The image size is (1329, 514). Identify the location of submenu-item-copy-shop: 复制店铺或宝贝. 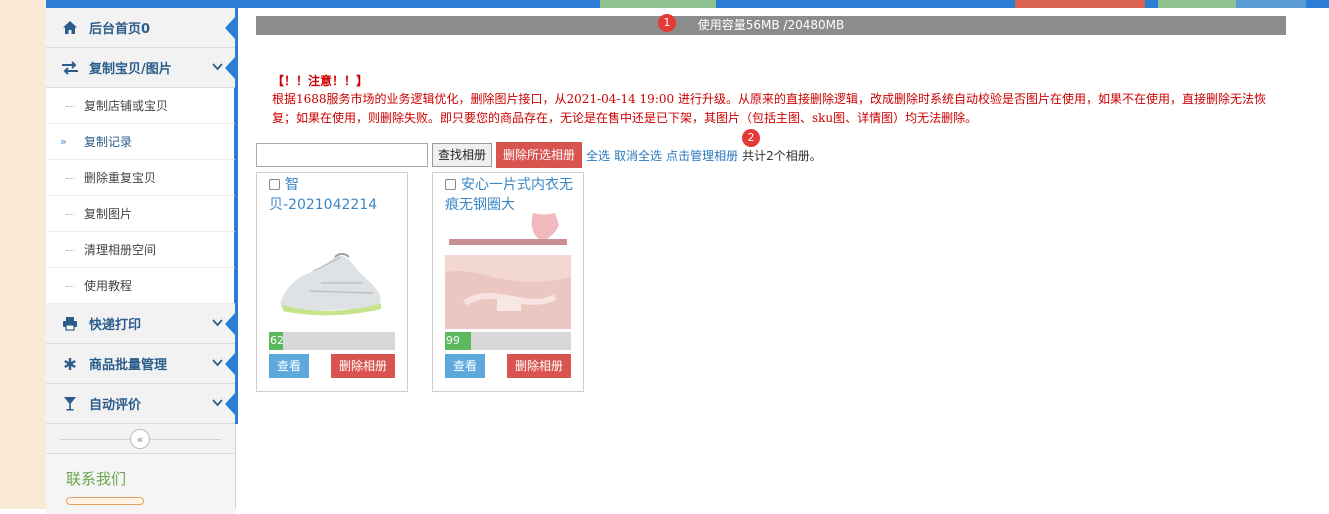
(140, 106).